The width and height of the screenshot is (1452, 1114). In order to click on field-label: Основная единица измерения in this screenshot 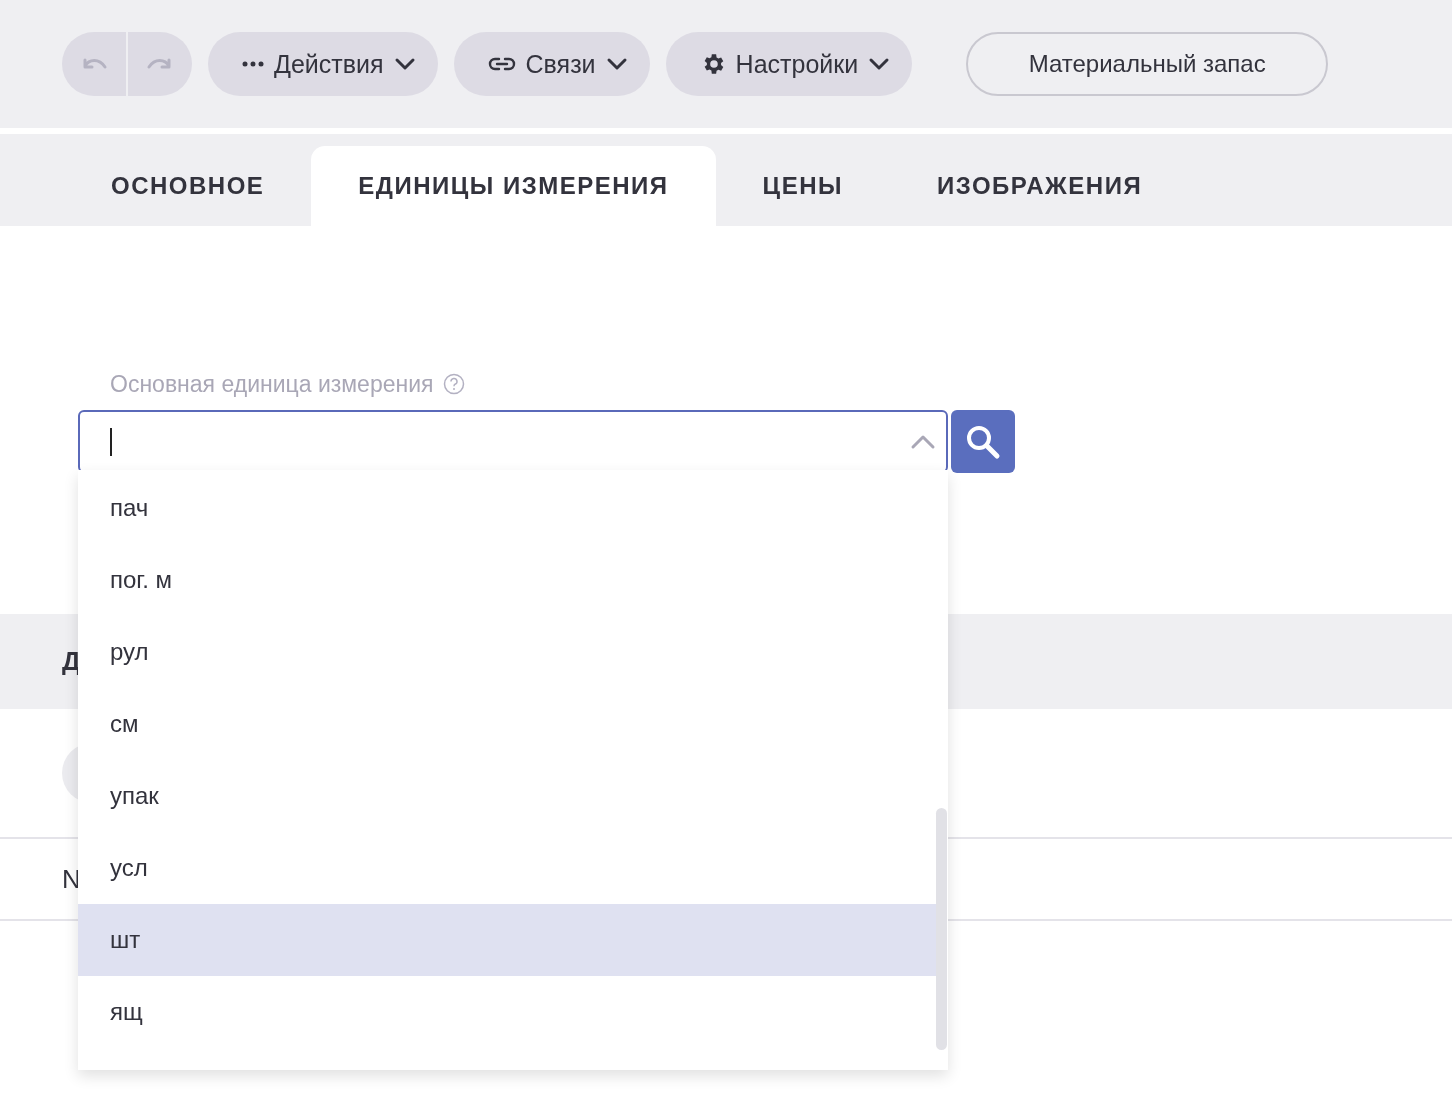, I will do `click(272, 384)`.